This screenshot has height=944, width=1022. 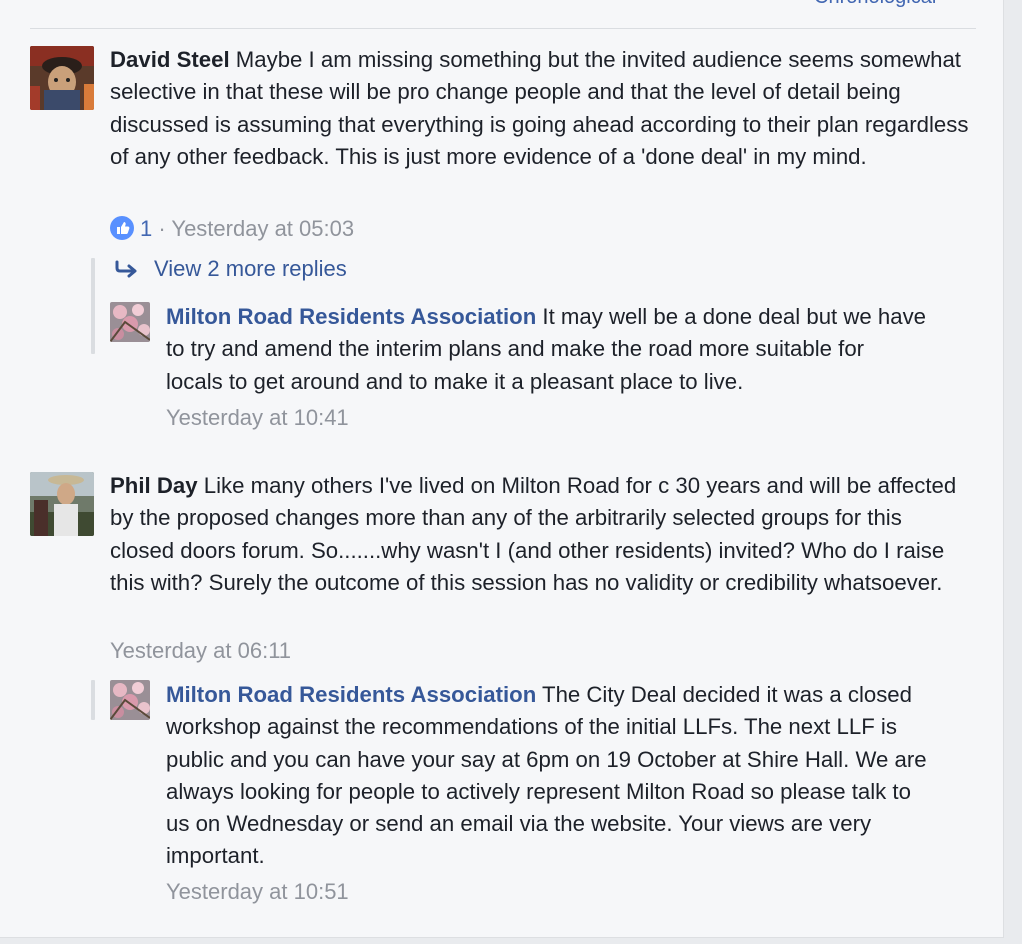 I want to click on reply-timestamp: Yesterday at 10:41, so click(x=257, y=418).